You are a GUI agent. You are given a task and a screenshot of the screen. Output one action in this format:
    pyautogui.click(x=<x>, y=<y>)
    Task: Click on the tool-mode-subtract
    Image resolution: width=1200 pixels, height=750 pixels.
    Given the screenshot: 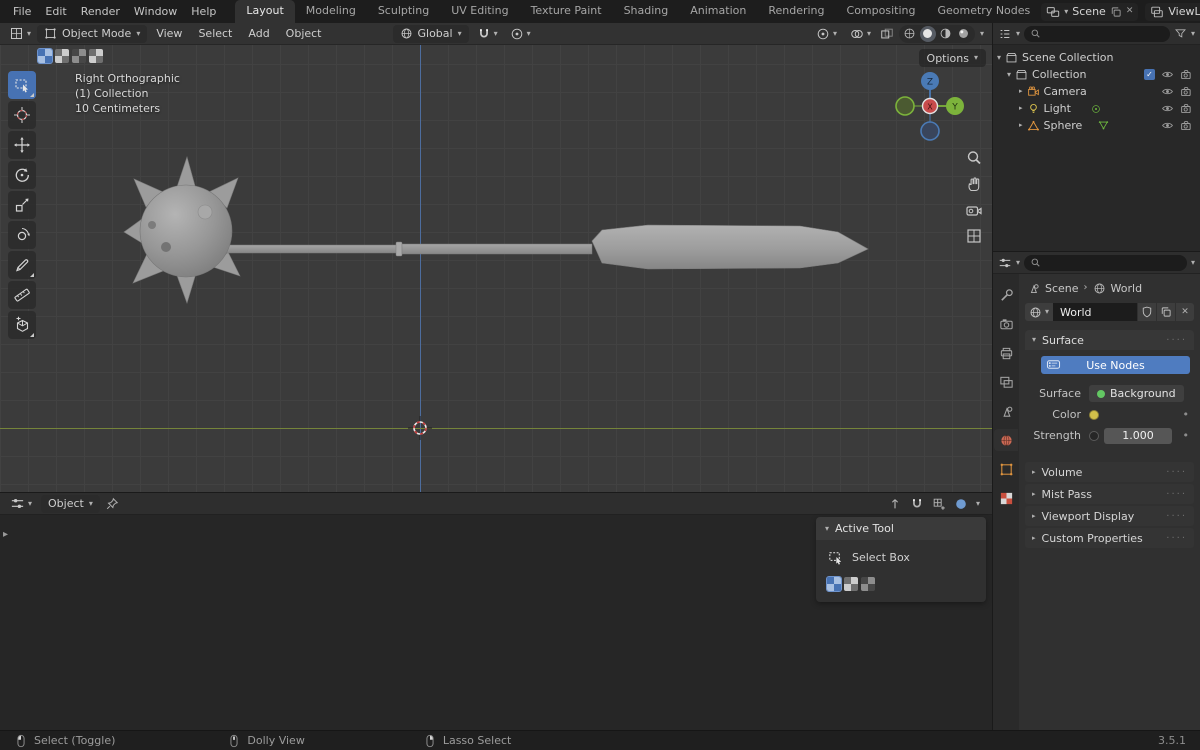 What is the action you would take?
    pyautogui.click(x=868, y=584)
    